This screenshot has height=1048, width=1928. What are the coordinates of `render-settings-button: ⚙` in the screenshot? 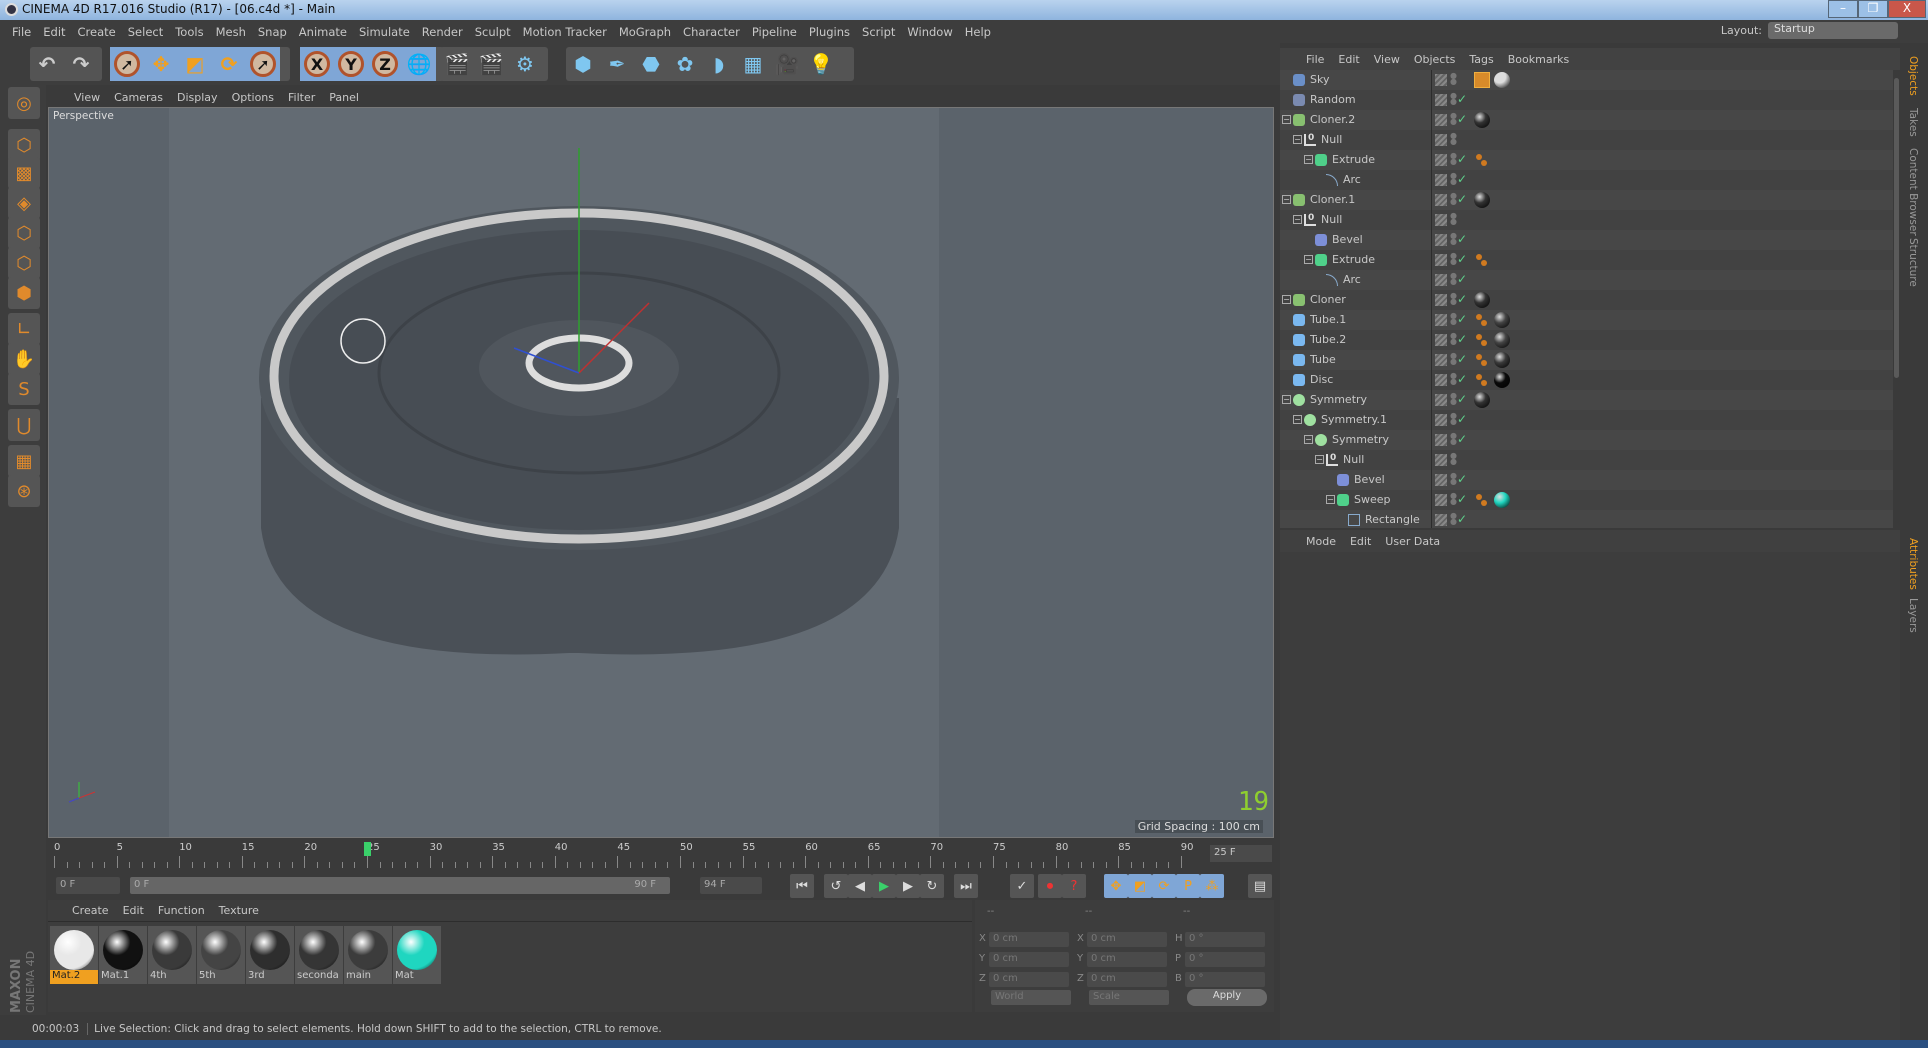 It's located at (525, 64).